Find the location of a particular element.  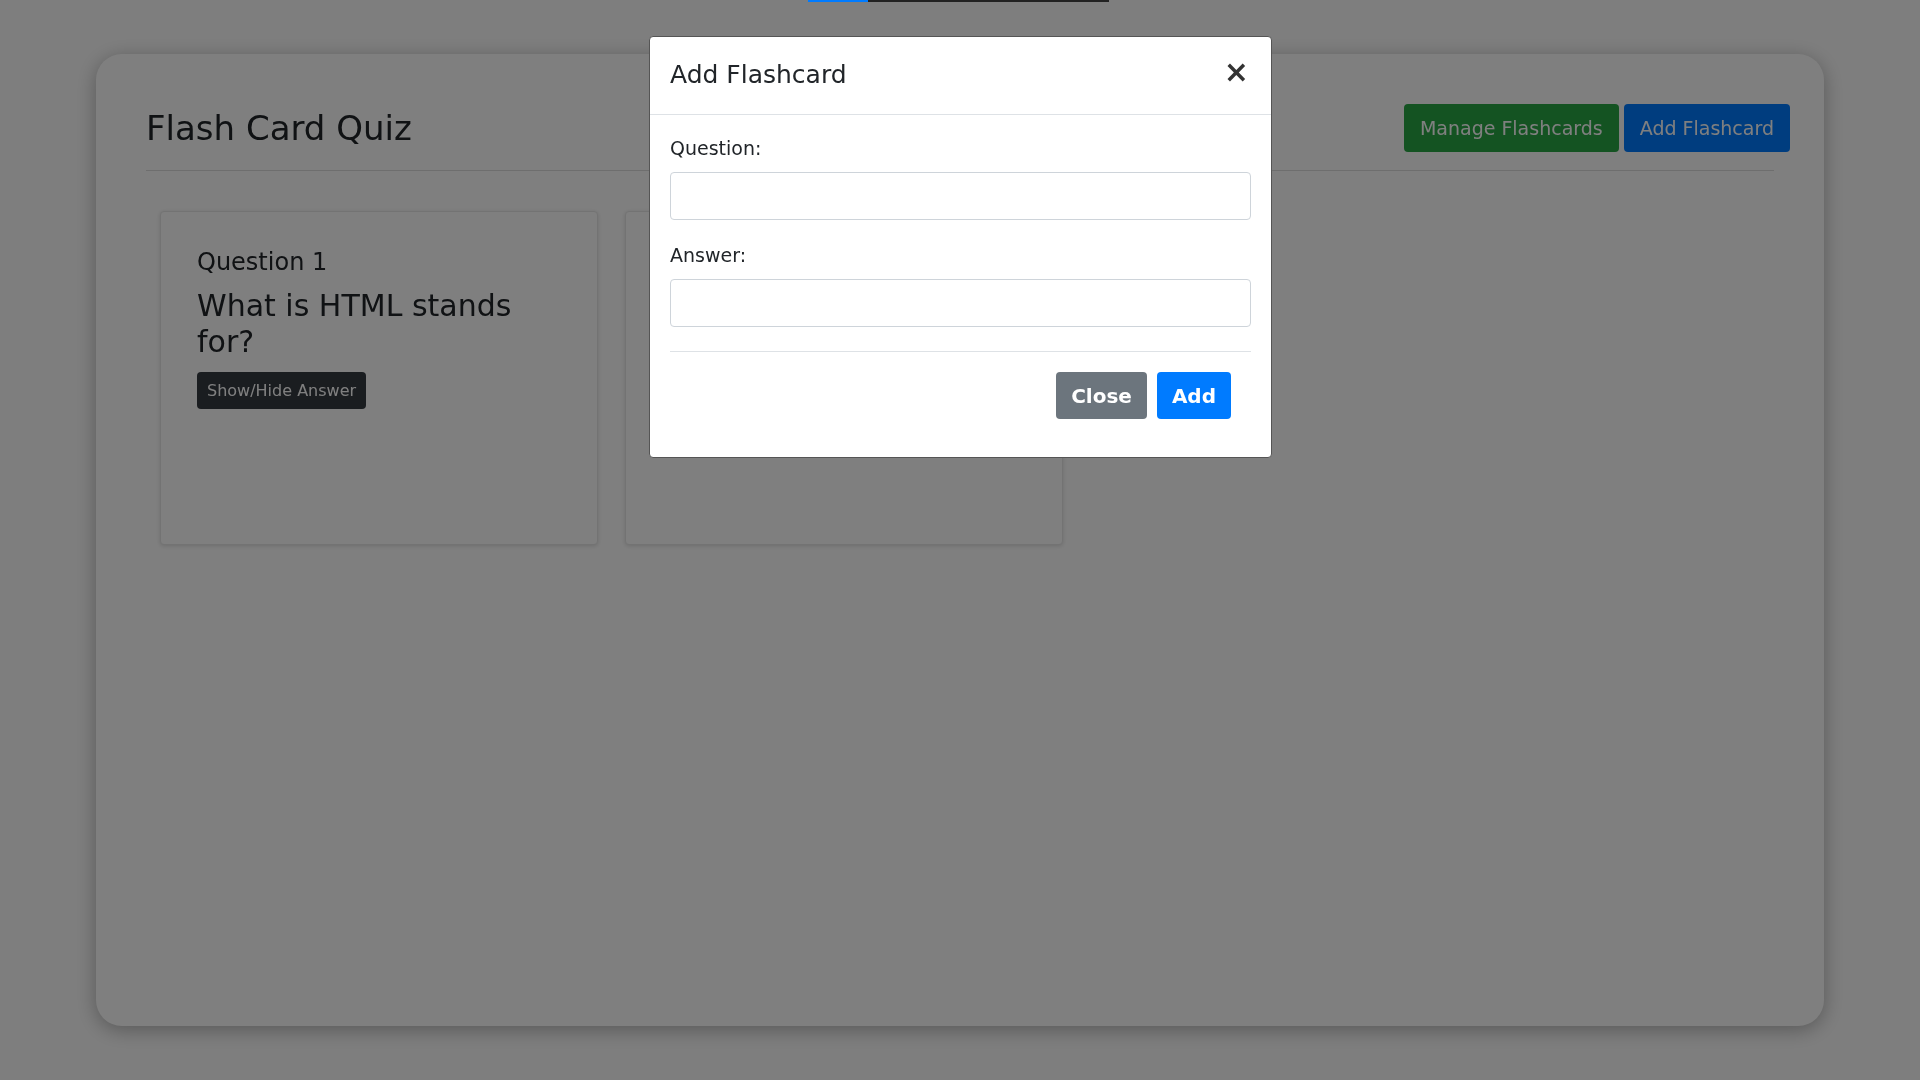

close-button: Close is located at coordinates (1101, 395).